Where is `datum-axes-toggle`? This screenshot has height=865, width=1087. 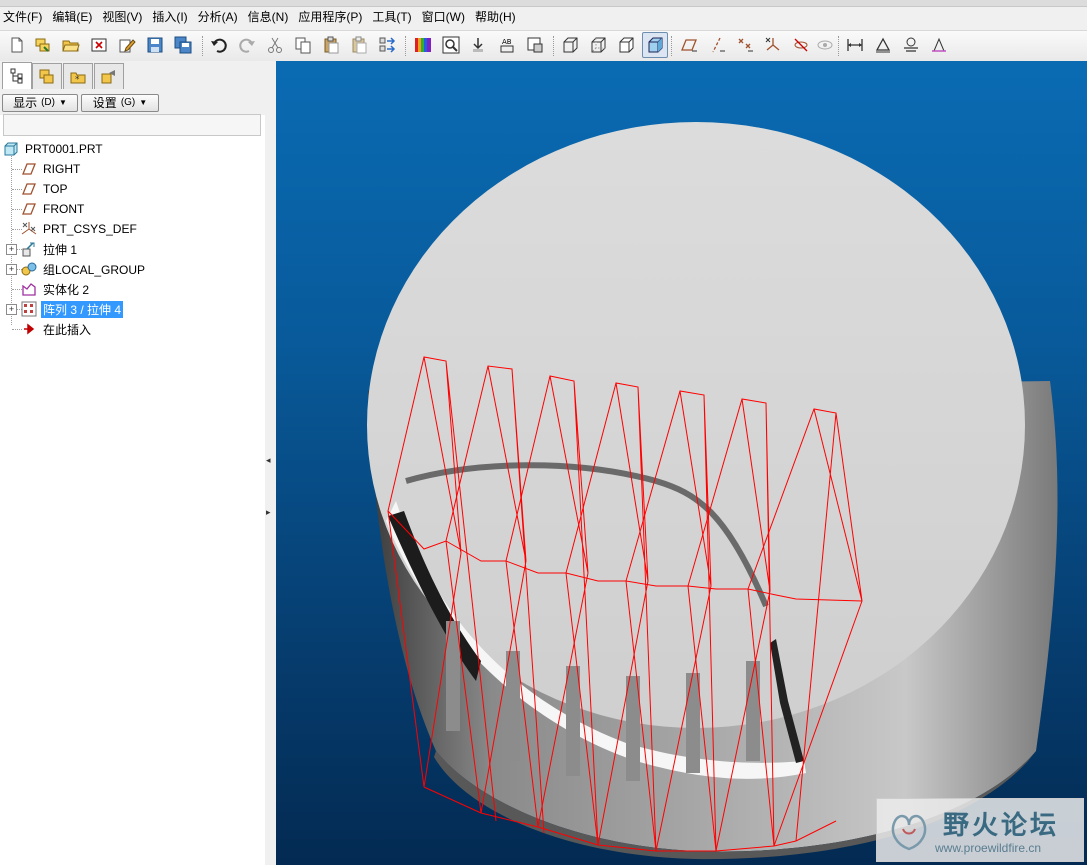 datum-axes-toggle is located at coordinates (717, 45).